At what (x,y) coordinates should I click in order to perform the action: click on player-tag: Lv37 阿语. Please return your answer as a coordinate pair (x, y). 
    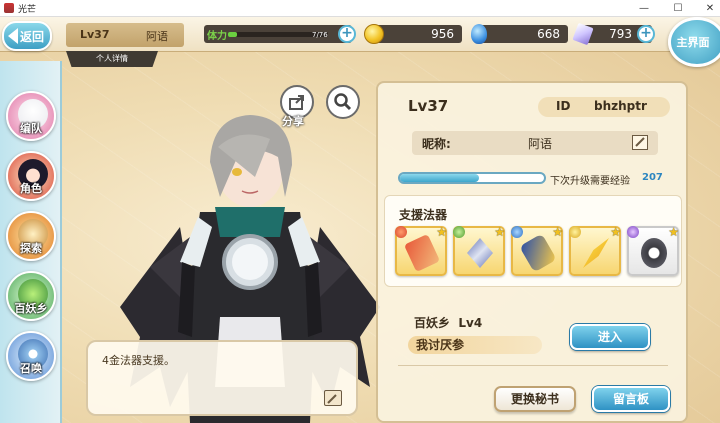
    Looking at the image, I should click on (125, 35).